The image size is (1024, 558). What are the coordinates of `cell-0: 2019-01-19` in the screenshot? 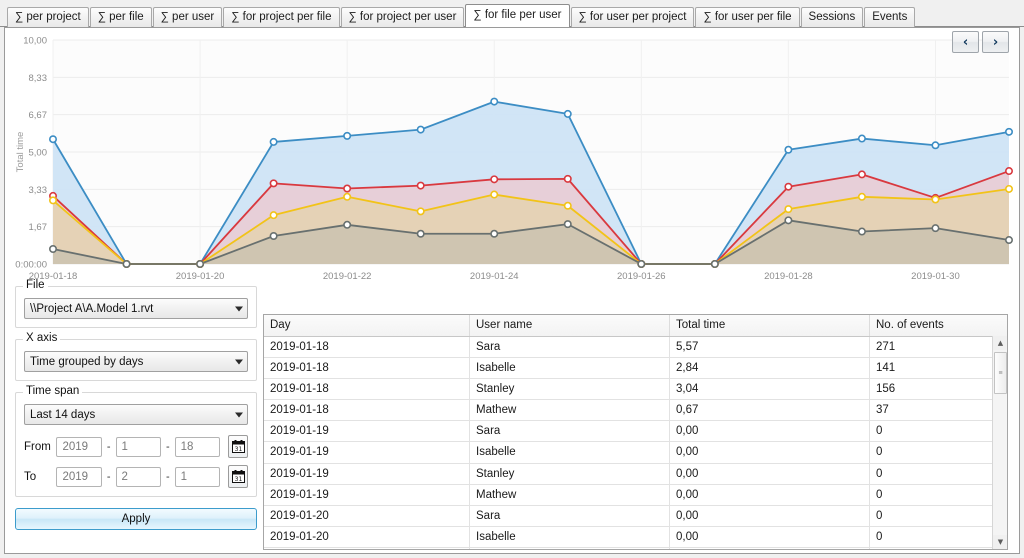 It's located at (367, 431).